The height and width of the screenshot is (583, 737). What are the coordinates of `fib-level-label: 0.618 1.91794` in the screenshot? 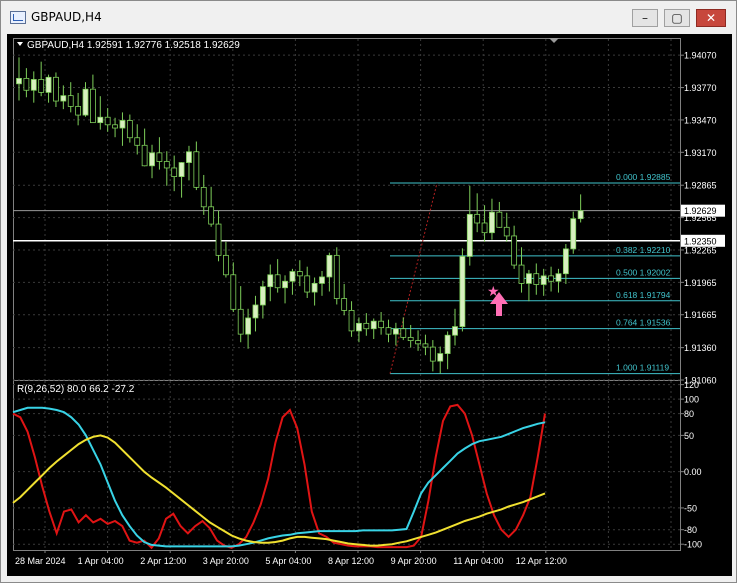 It's located at (643, 295).